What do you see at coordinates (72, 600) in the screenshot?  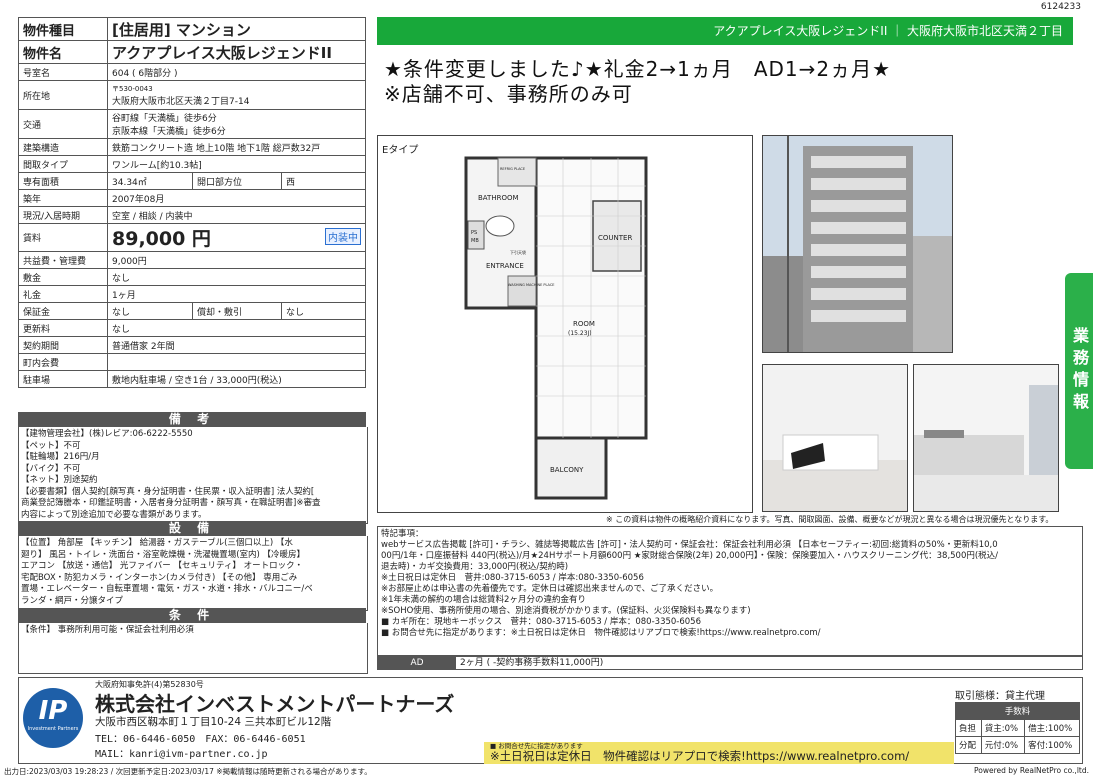 I see `text-line: ランダ・網戸・分譲タイプ` at bounding box center [72, 600].